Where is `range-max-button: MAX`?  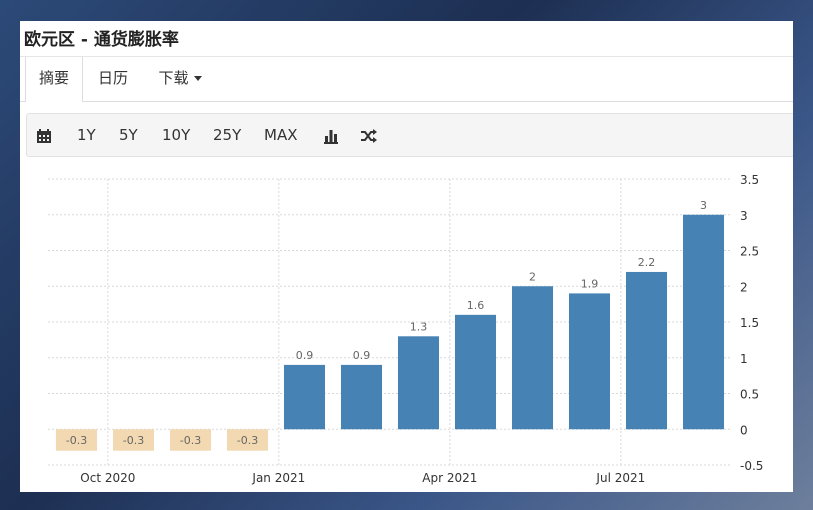
range-max-button: MAX is located at coordinates (280, 135).